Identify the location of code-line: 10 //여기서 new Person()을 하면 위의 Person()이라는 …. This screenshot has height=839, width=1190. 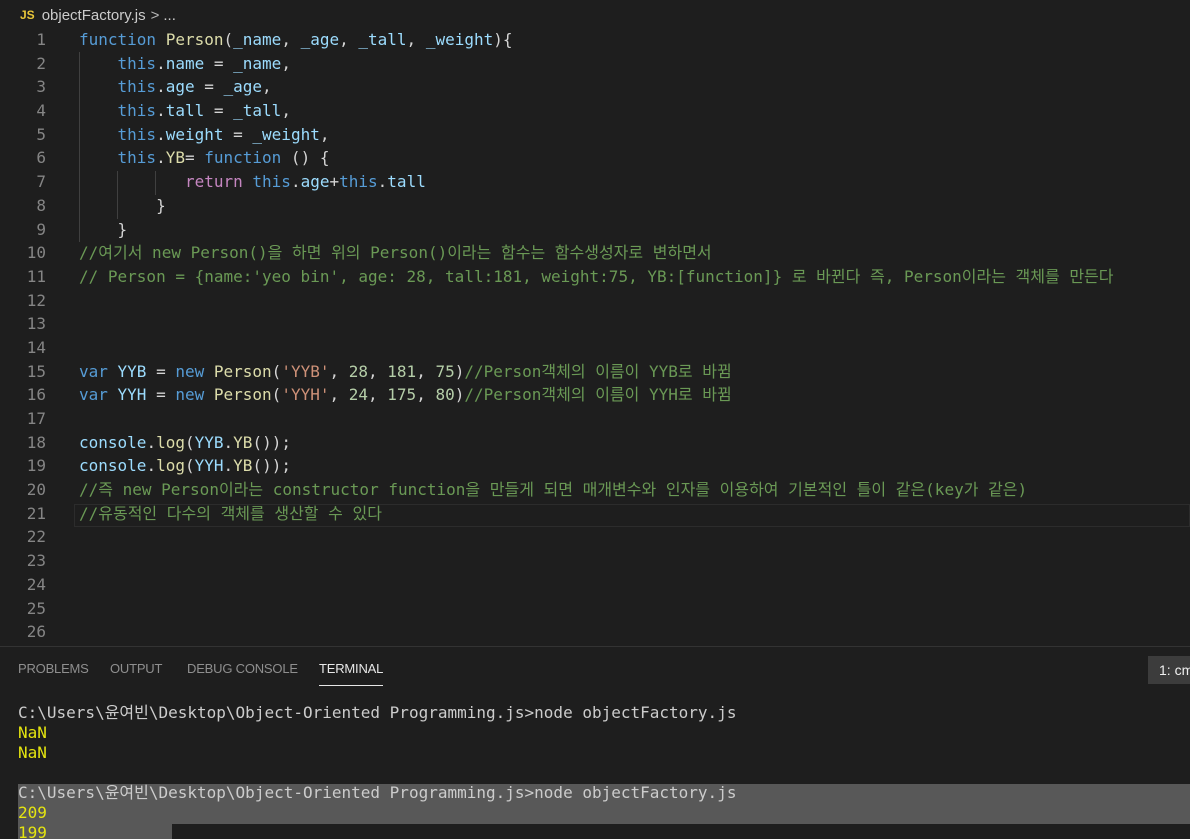
(595, 253).